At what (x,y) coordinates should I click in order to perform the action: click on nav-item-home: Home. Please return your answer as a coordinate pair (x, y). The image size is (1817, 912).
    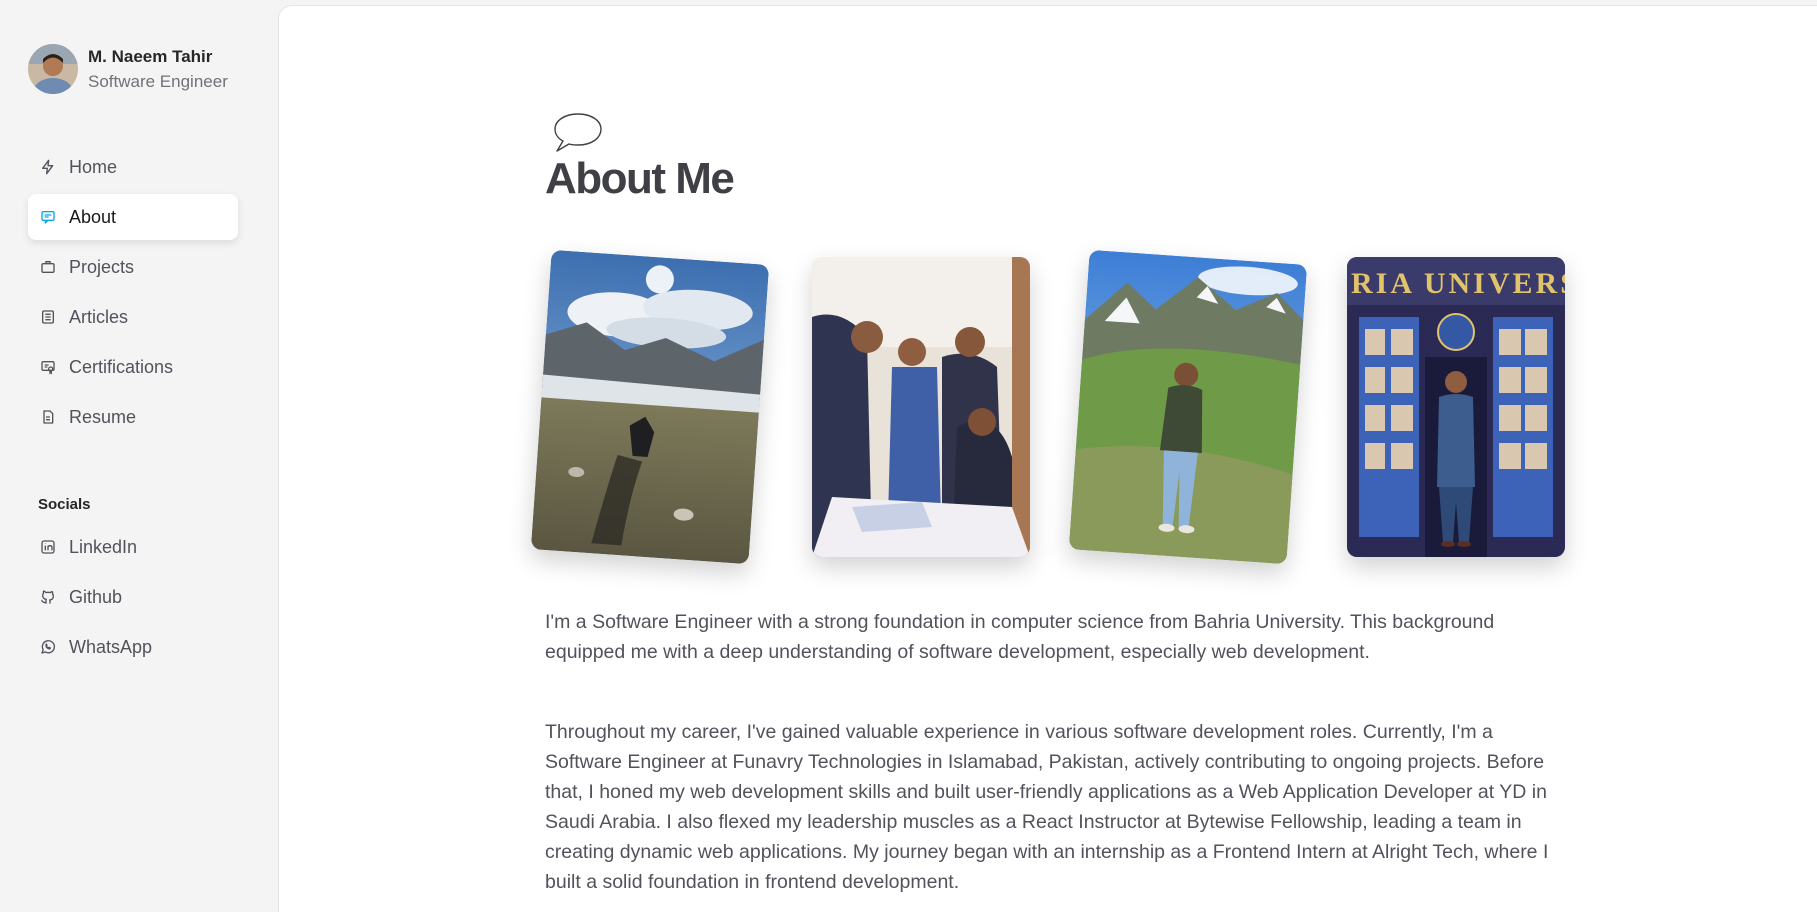
    Looking at the image, I should click on (133, 167).